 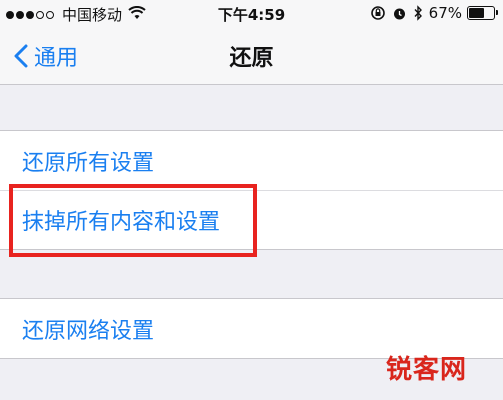 I want to click on battery-percent: 67%, so click(x=445, y=13).